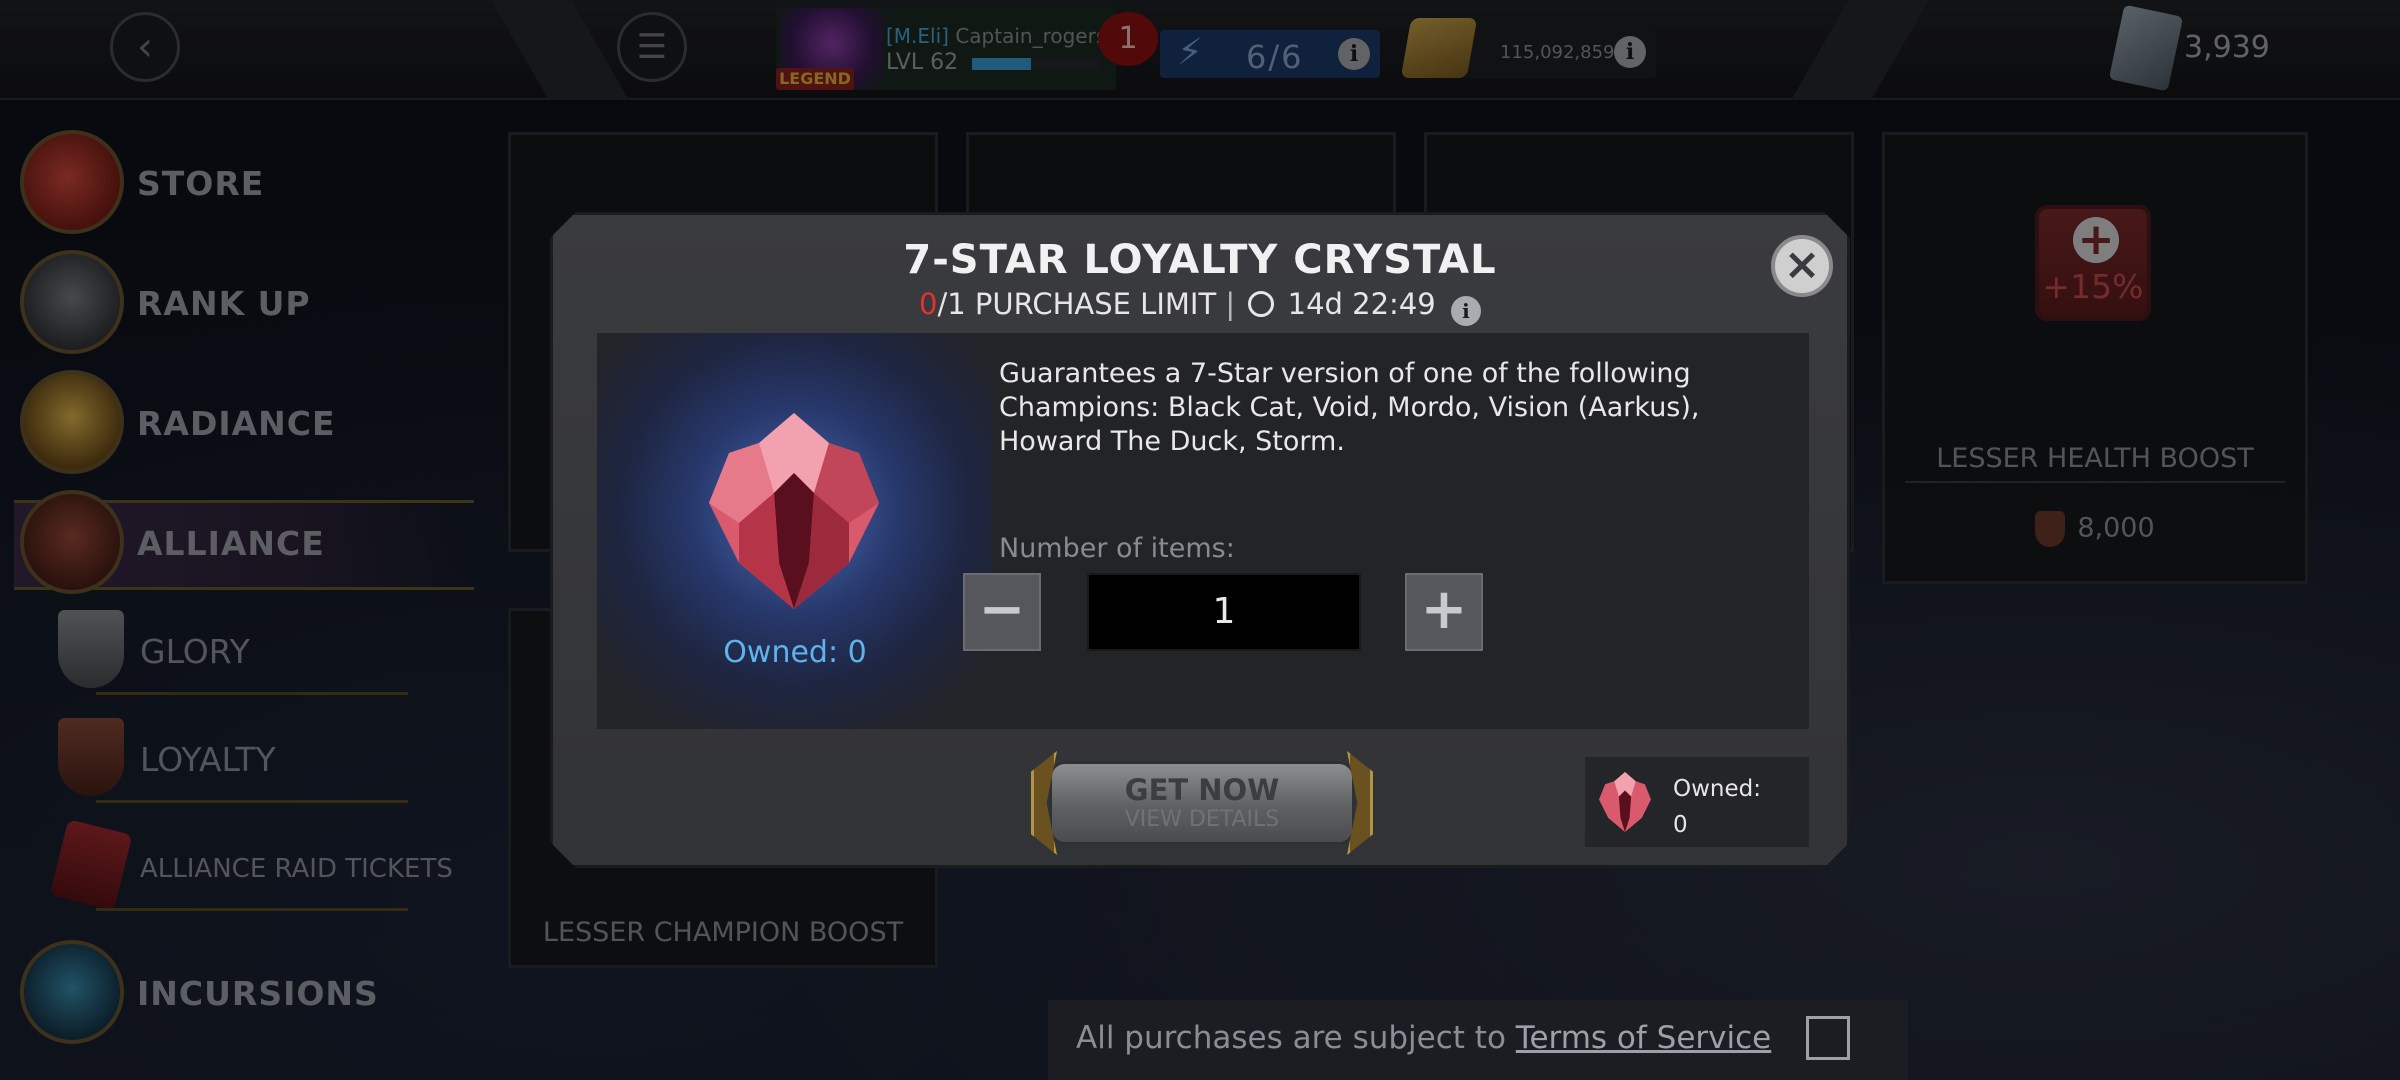 This screenshot has height=1080, width=2400. I want to click on purchase-limit-text: /1 PURCHASE LIMIT, so click(1077, 304).